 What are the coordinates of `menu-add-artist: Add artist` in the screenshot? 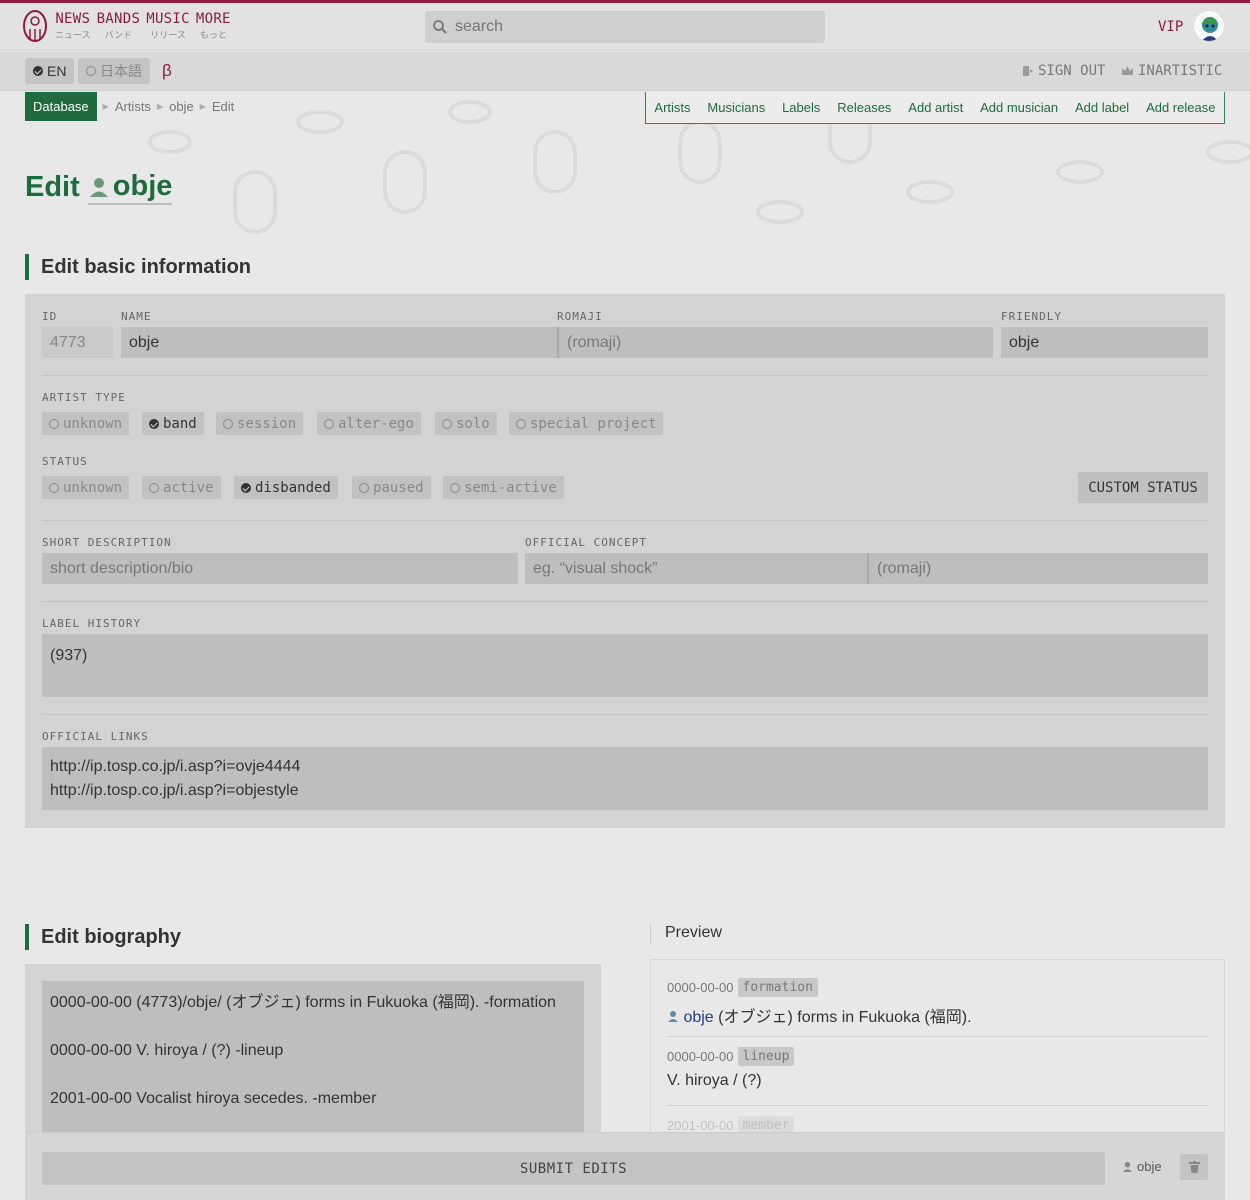 It's located at (935, 107).